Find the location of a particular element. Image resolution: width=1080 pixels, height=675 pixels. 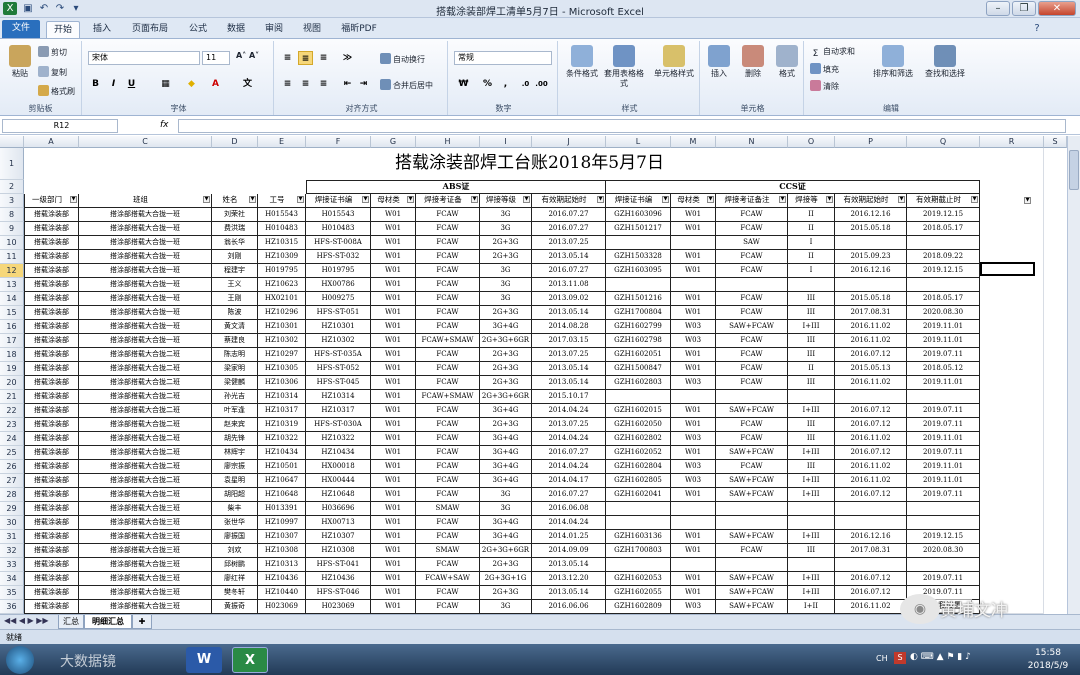

row-header: 26 is located at coordinates (12, 467).